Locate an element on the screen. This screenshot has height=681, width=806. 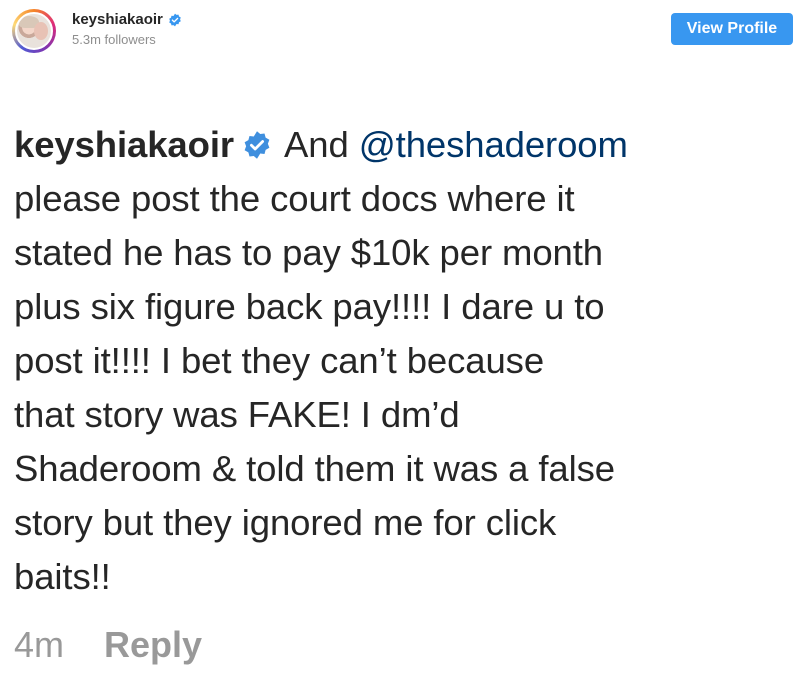
comment-line: baits!! is located at coordinates (62, 576).